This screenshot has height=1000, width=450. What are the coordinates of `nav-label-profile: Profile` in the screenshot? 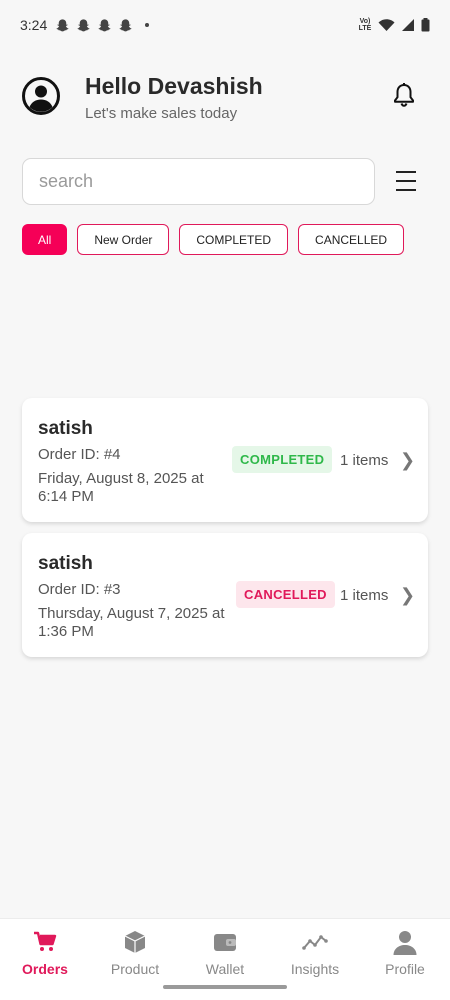 It's located at (405, 969).